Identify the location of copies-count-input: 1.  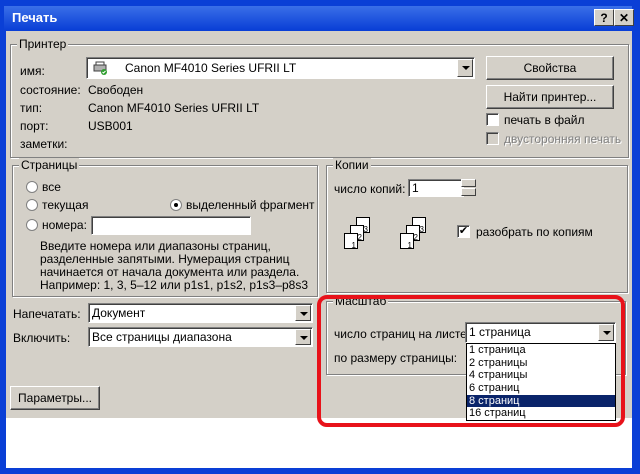
(436, 188).